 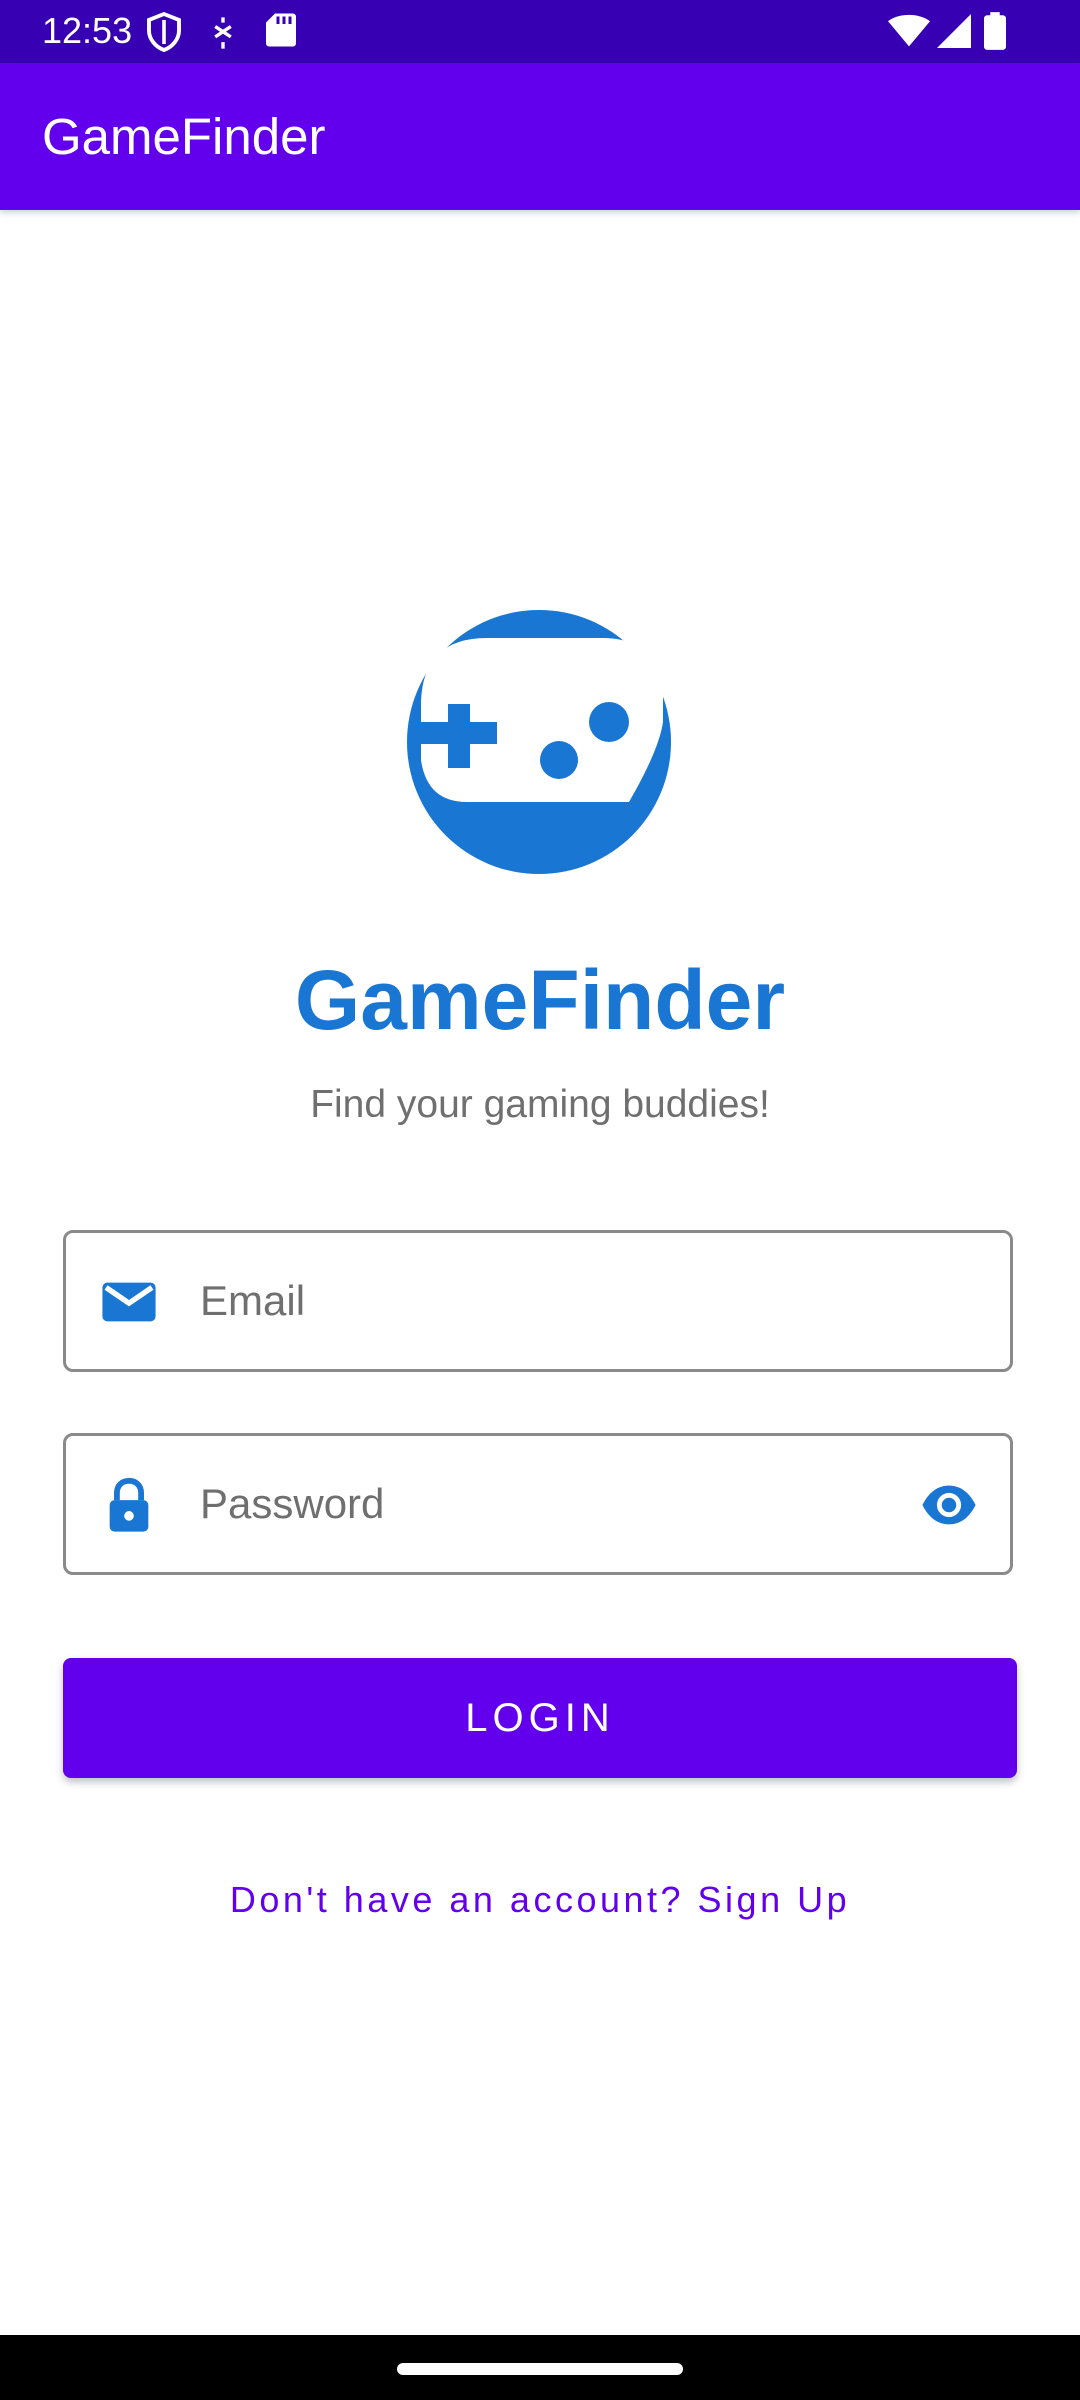 What do you see at coordinates (949, 1505) in the screenshot?
I see `eye-icon` at bounding box center [949, 1505].